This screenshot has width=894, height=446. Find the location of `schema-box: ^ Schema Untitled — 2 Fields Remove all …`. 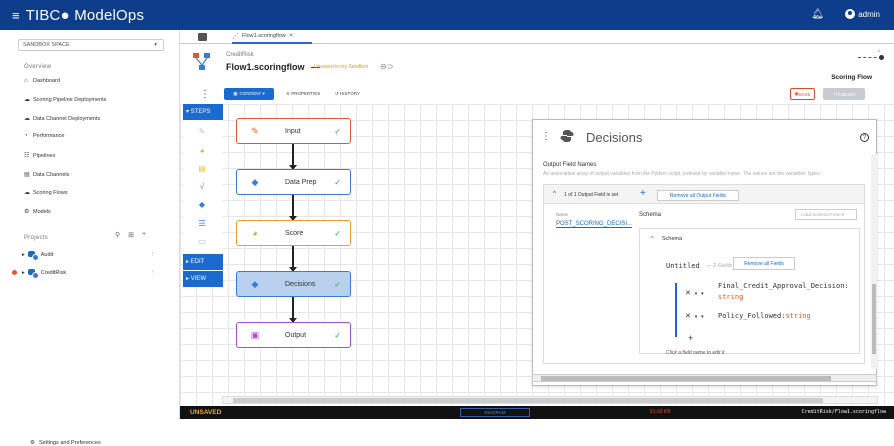

schema-box: ^ Schema Untitled — 2 Fields Remove all … is located at coordinates (749, 292).